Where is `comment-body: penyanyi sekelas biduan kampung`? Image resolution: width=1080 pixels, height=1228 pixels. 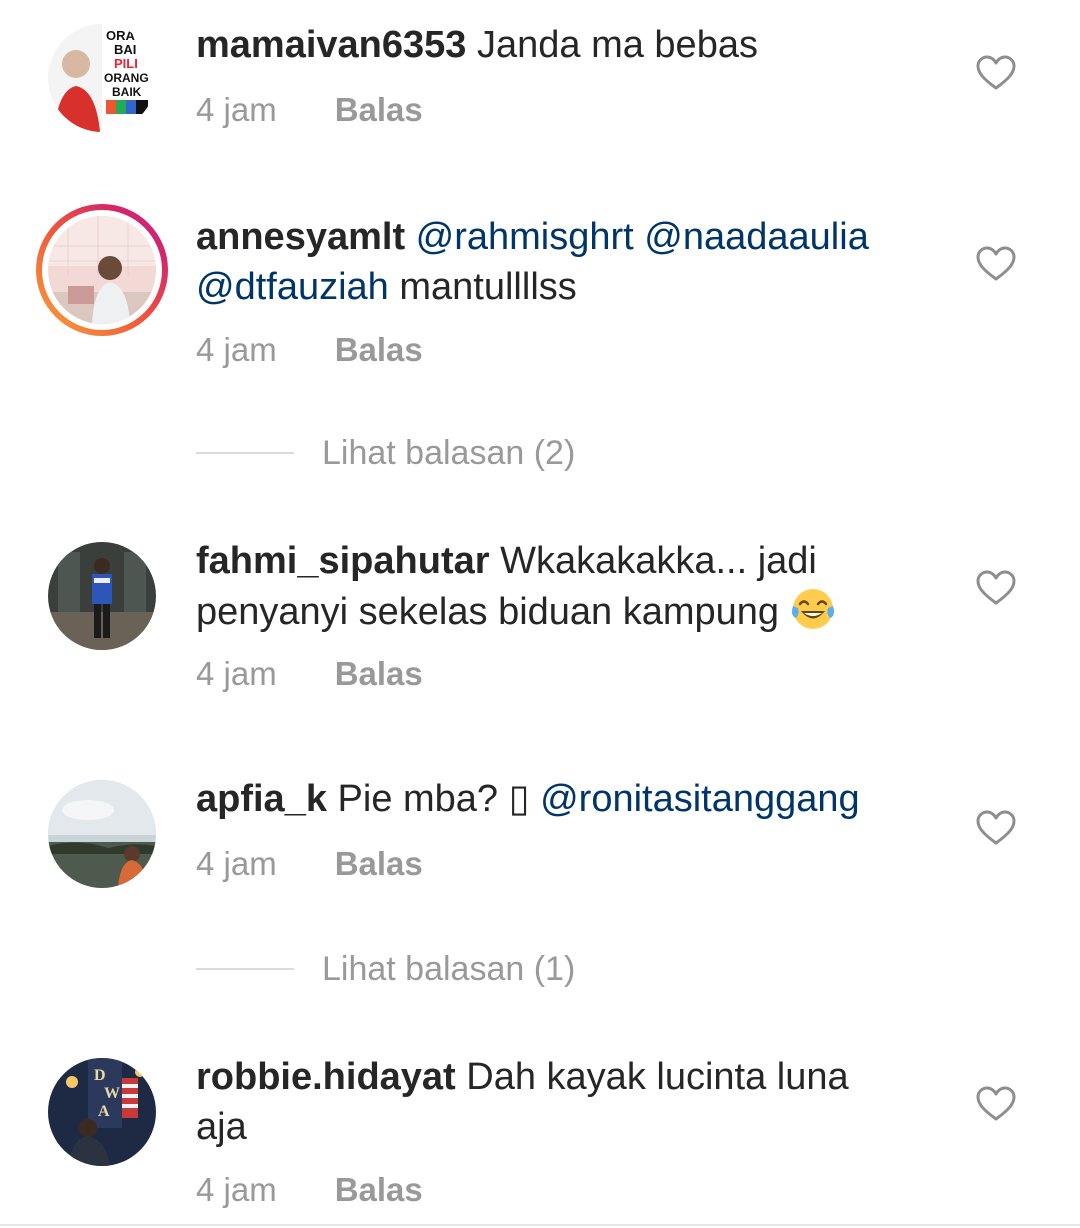 comment-body: penyanyi sekelas biduan kampung is located at coordinates (488, 612).